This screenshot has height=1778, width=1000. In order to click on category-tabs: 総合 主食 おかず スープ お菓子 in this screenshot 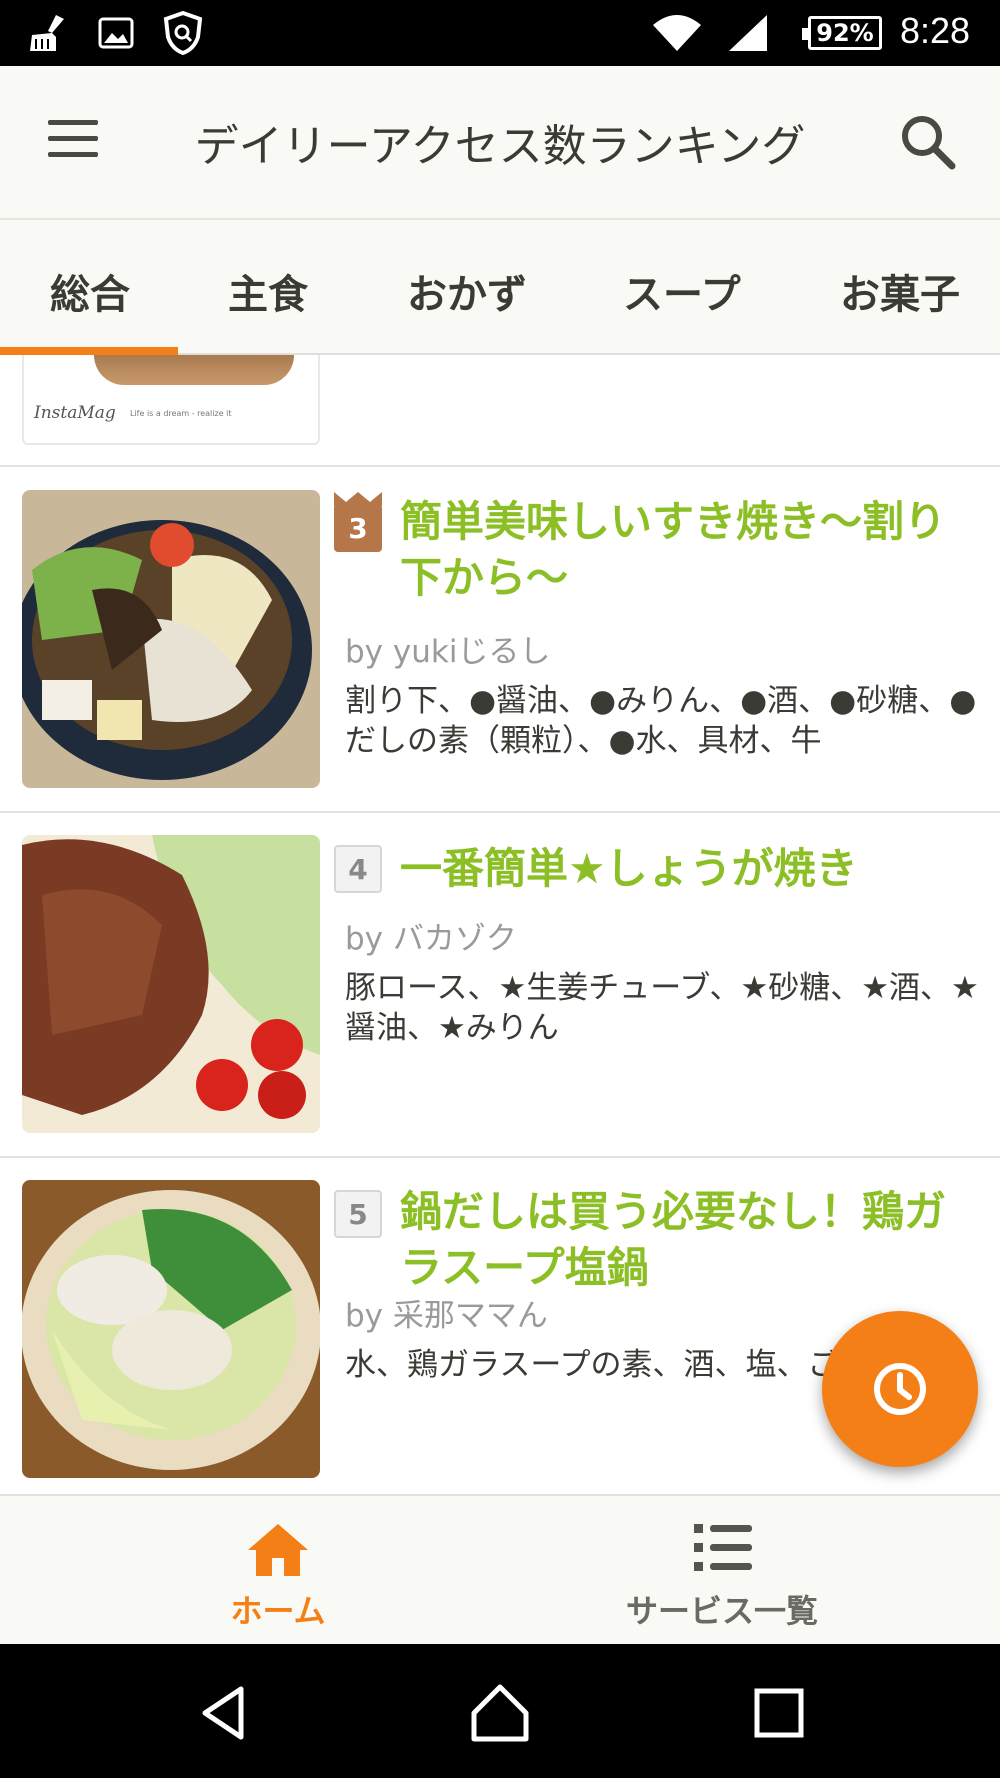, I will do `click(500, 287)`.